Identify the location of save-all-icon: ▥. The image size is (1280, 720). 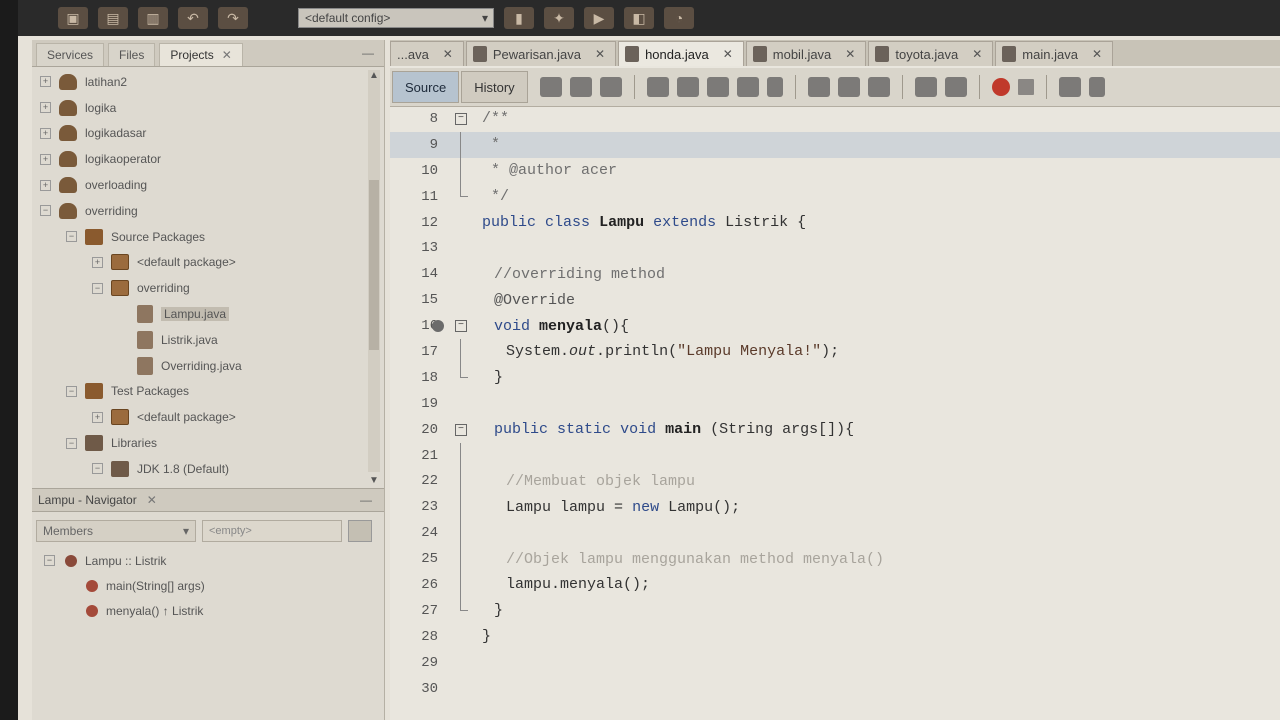
(153, 18).